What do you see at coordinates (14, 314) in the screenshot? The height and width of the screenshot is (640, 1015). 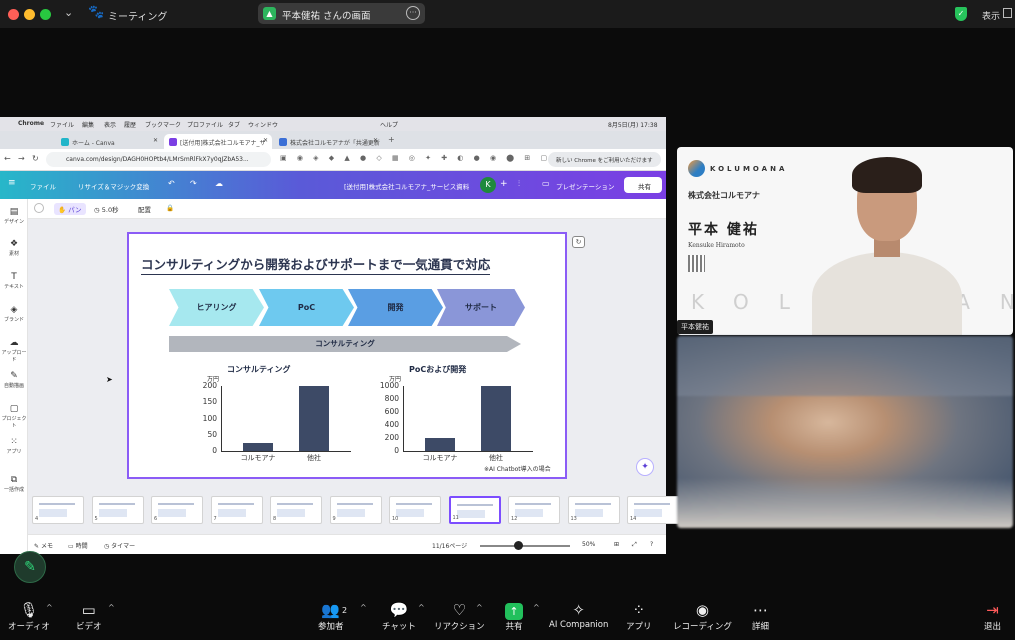 I see `sidebar-item-brand: ◈ ブランド` at bounding box center [14, 314].